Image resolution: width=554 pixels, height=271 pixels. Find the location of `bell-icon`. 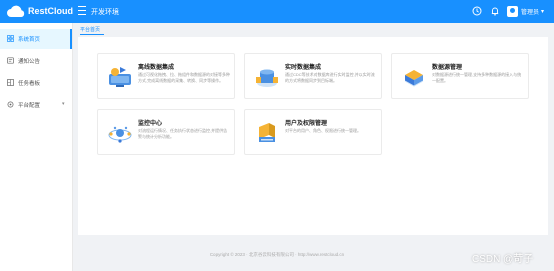

bell-icon is located at coordinates (495, 11).